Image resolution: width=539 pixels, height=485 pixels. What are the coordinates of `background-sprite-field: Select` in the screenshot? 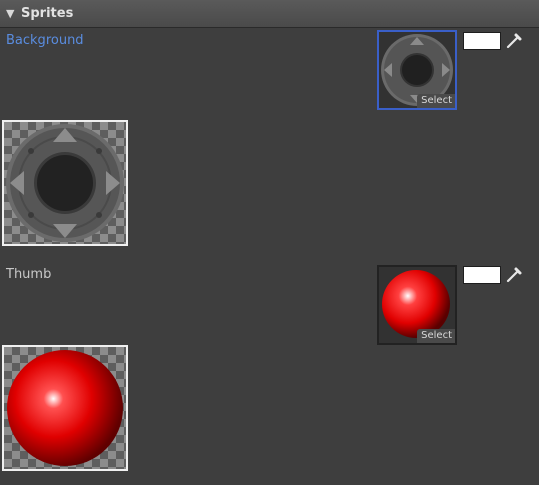 It's located at (417, 70).